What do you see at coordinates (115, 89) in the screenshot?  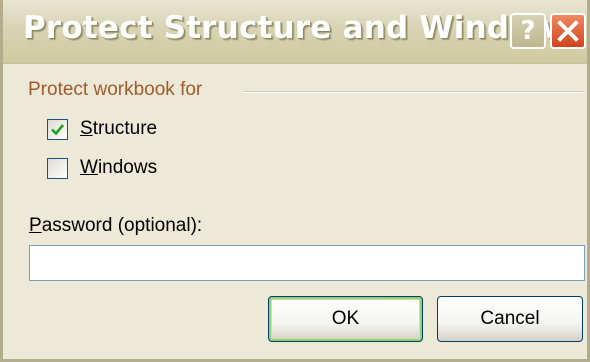 I see `group-label-protect-workbook: Protect workbook for` at bounding box center [115, 89].